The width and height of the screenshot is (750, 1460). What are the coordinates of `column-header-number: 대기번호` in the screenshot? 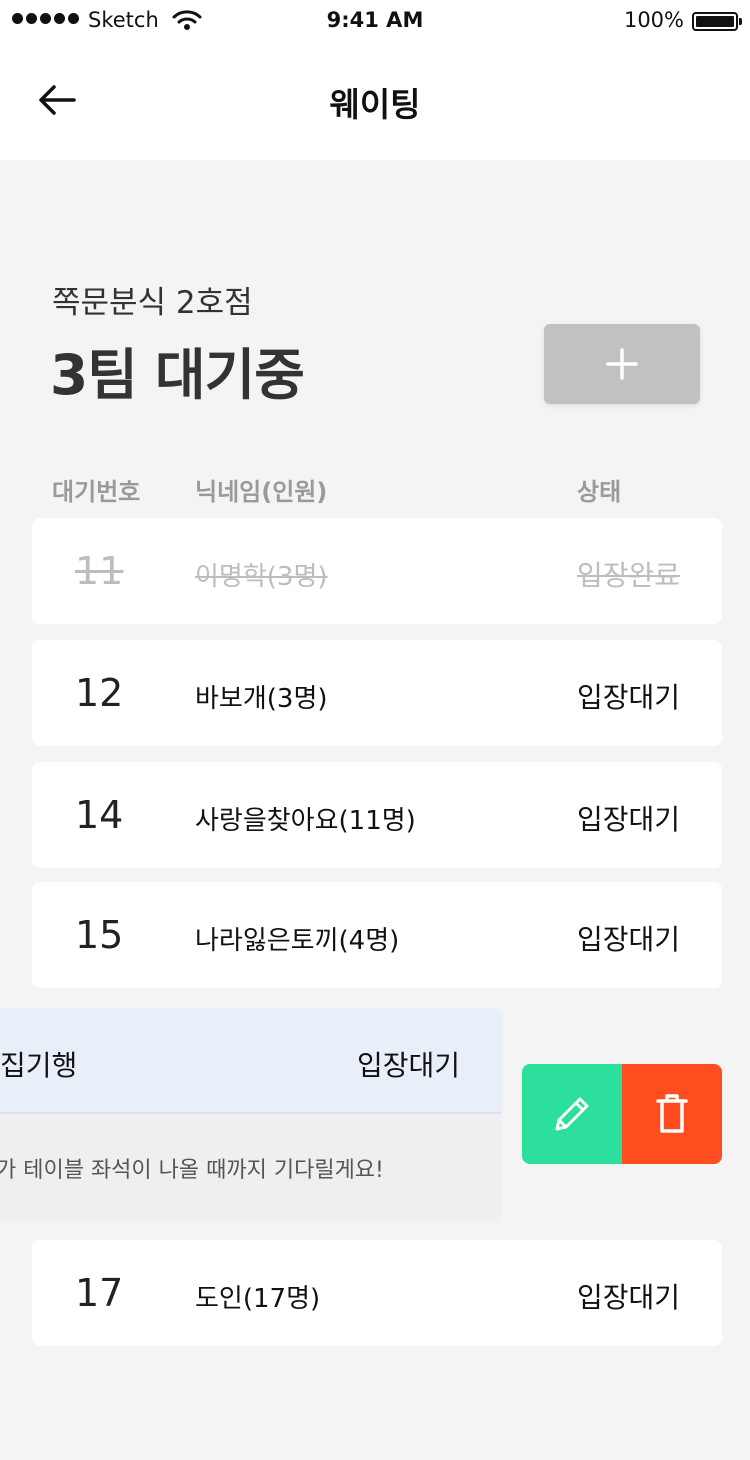 It's located at (96, 492).